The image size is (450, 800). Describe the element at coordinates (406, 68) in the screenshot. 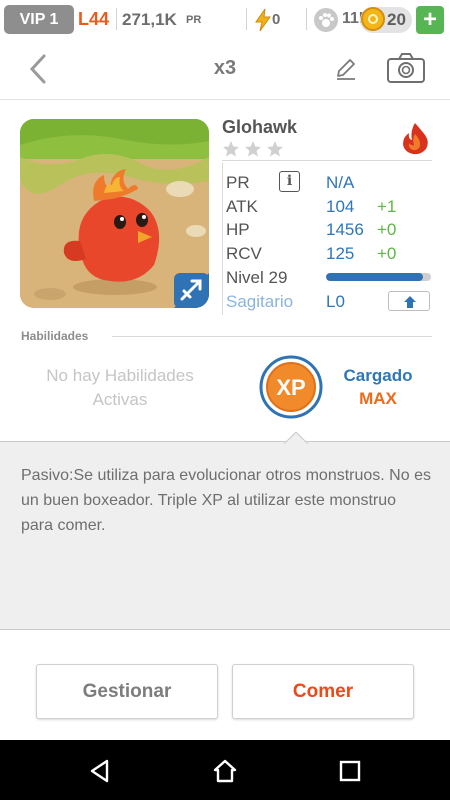

I see `camera-icon` at that location.